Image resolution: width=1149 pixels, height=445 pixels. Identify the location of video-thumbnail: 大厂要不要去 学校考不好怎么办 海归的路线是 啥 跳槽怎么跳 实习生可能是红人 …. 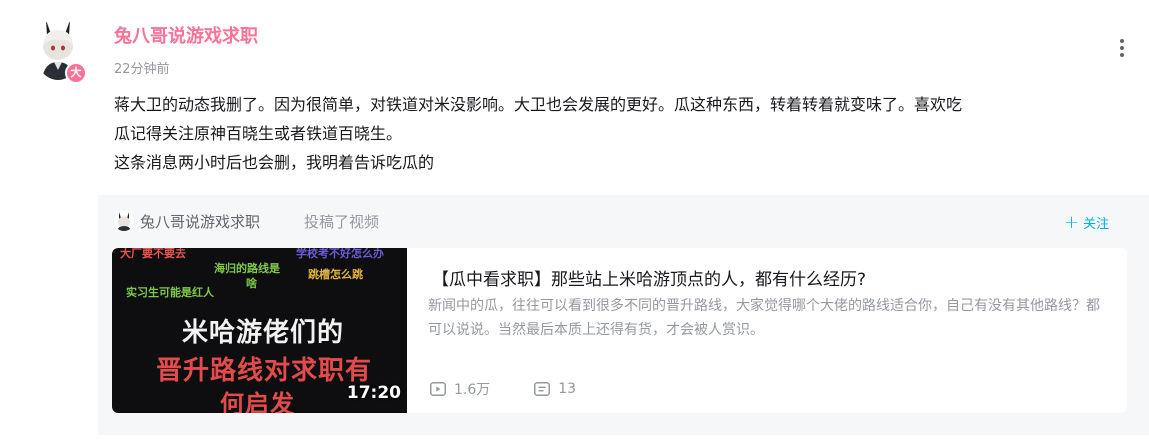
(259, 330).